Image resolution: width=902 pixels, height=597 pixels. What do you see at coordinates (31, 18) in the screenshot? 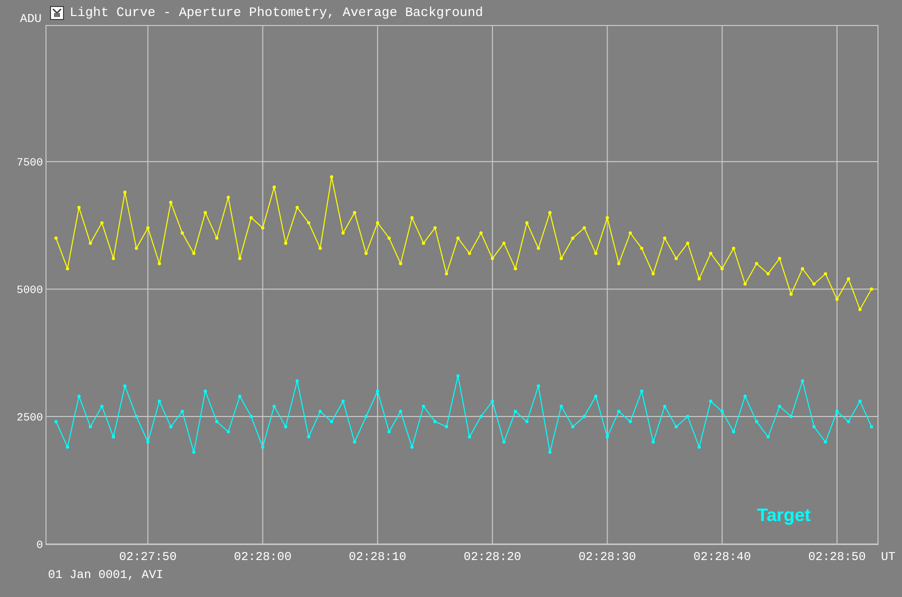
I see `y-axis-label: ADU` at bounding box center [31, 18].